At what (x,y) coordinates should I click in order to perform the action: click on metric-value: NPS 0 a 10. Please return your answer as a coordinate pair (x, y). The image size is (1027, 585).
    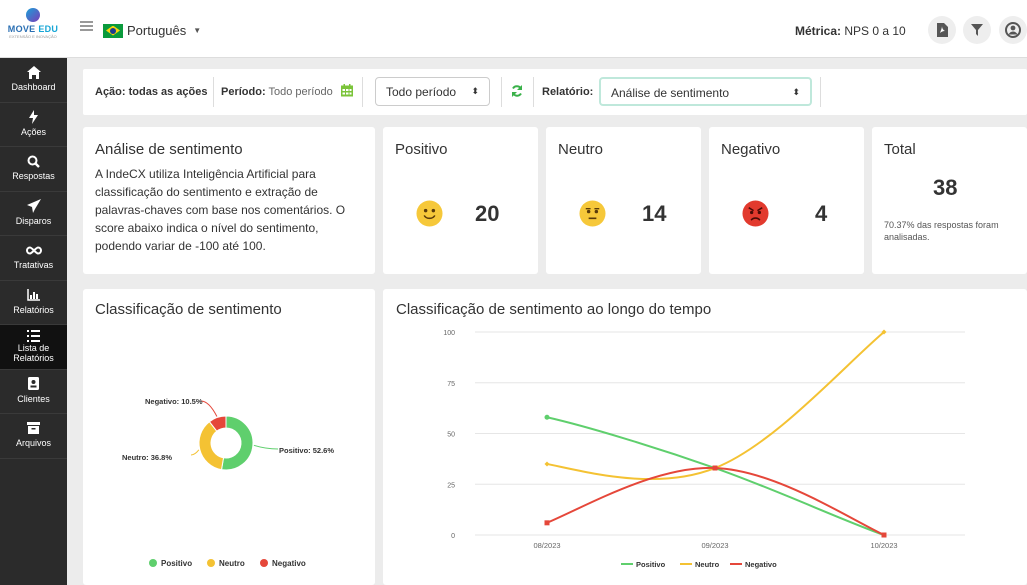
    Looking at the image, I should click on (875, 31).